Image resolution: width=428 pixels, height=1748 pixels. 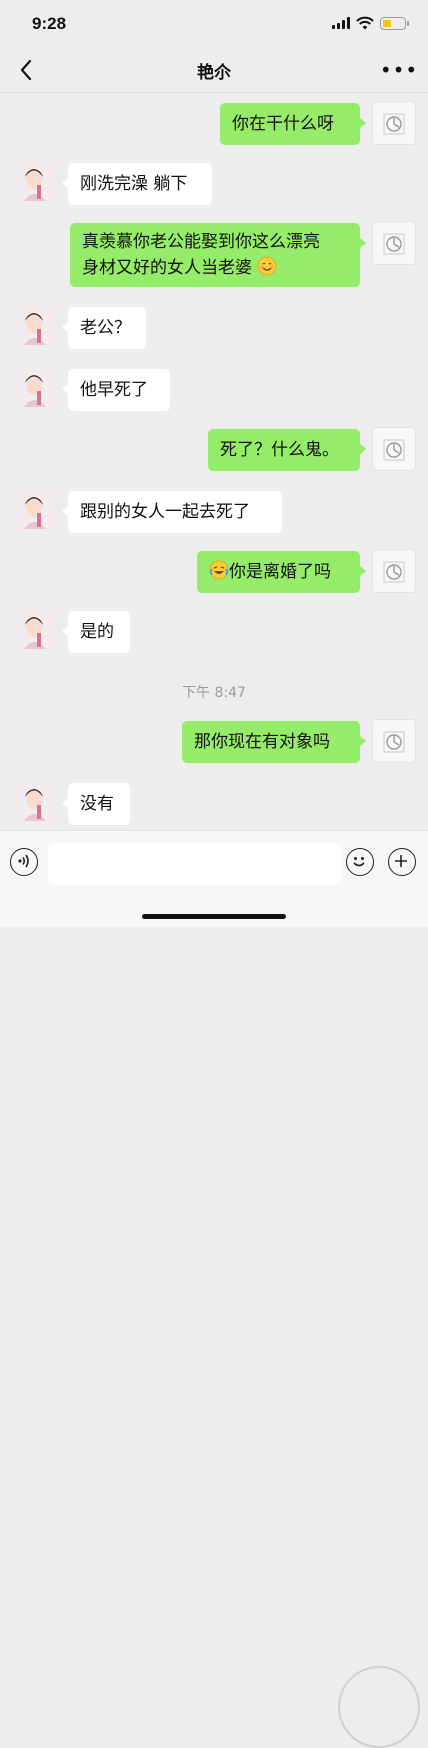 I want to click on battery-icon, so click(x=394, y=23).